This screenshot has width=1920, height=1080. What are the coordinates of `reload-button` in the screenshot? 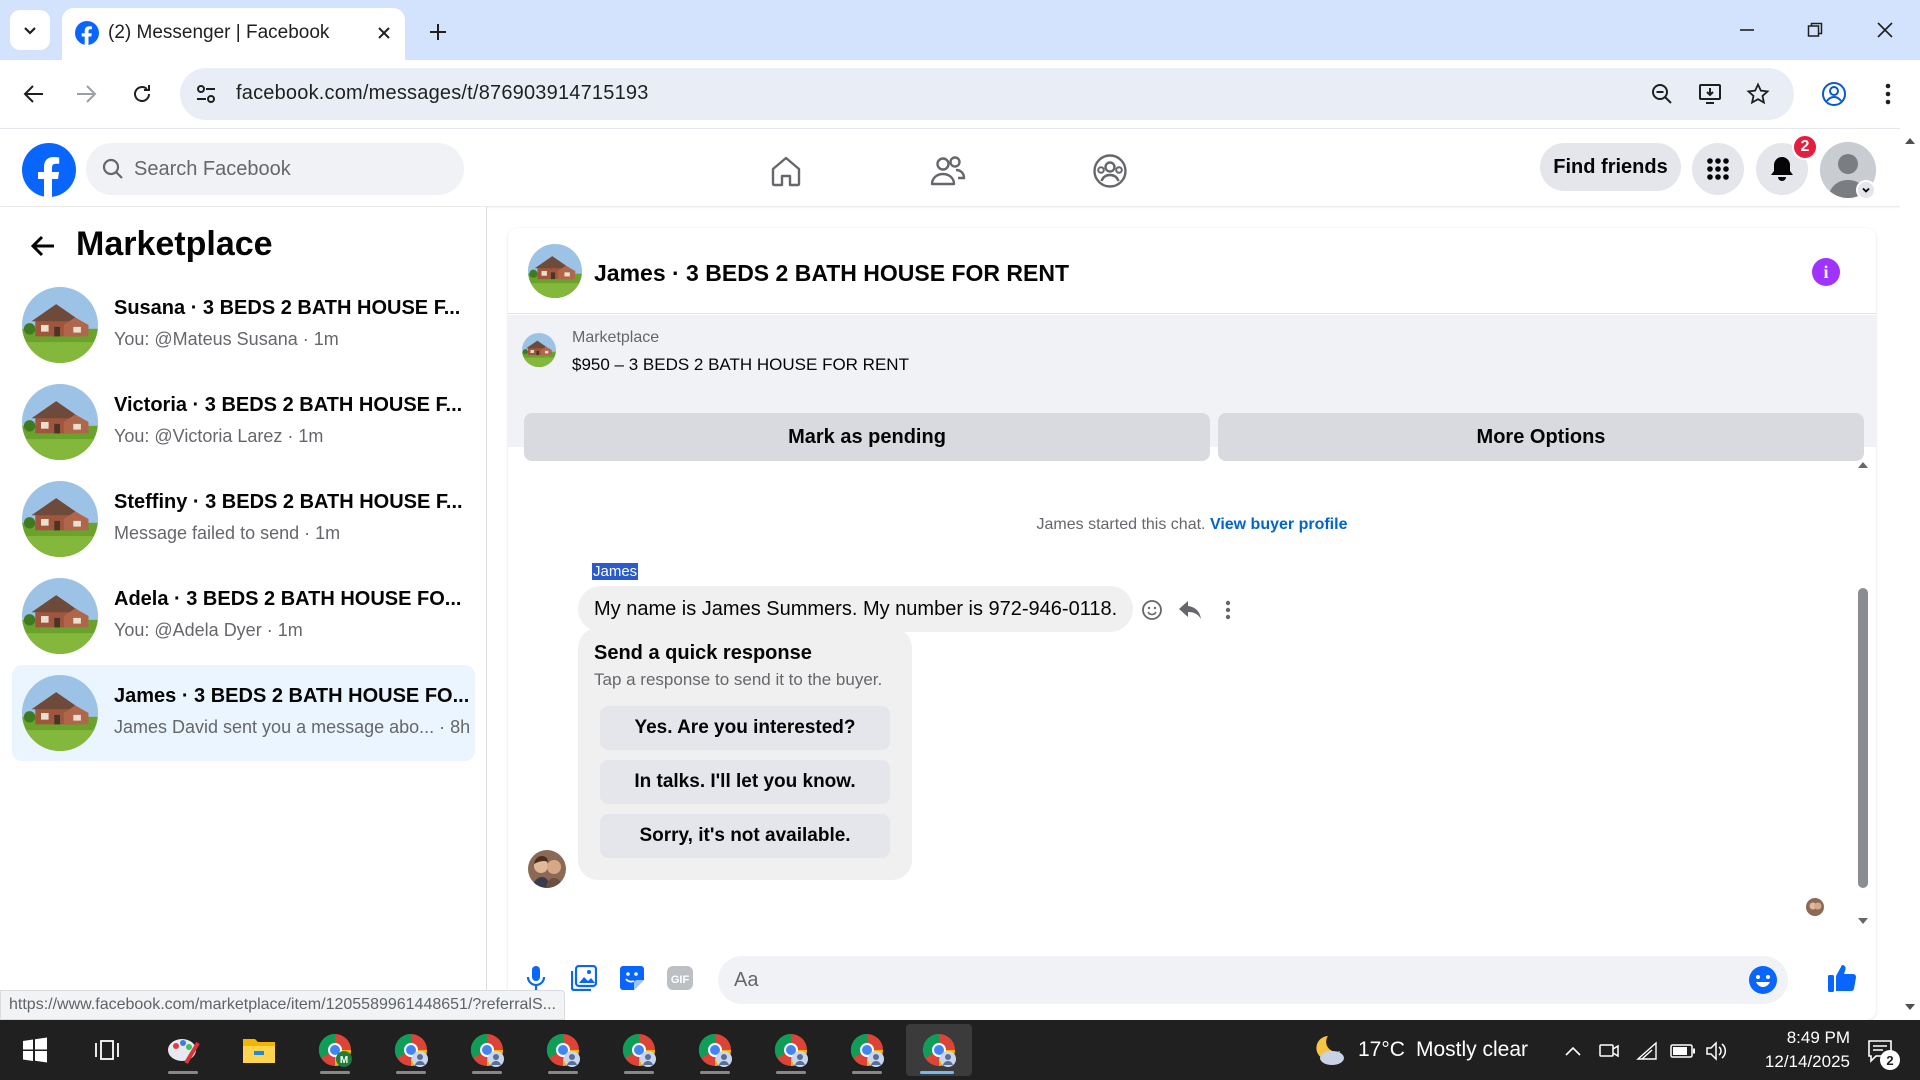 It's located at (142, 94).